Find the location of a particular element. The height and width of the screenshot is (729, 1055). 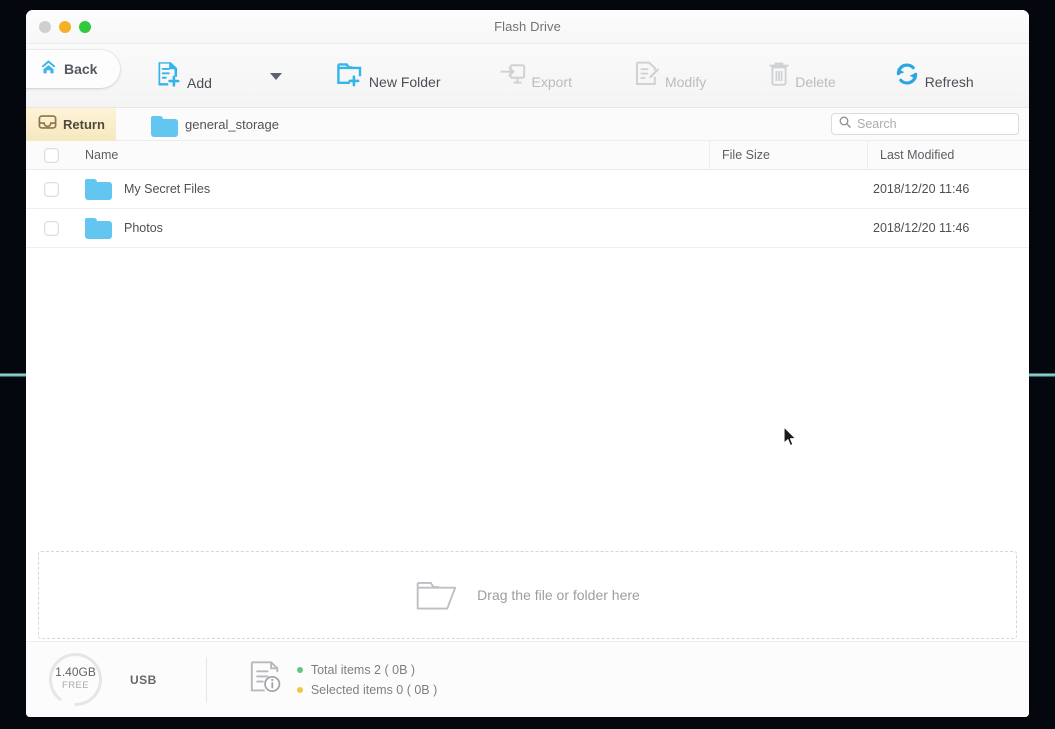

refresh-button: Refresh is located at coordinates (934, 76).